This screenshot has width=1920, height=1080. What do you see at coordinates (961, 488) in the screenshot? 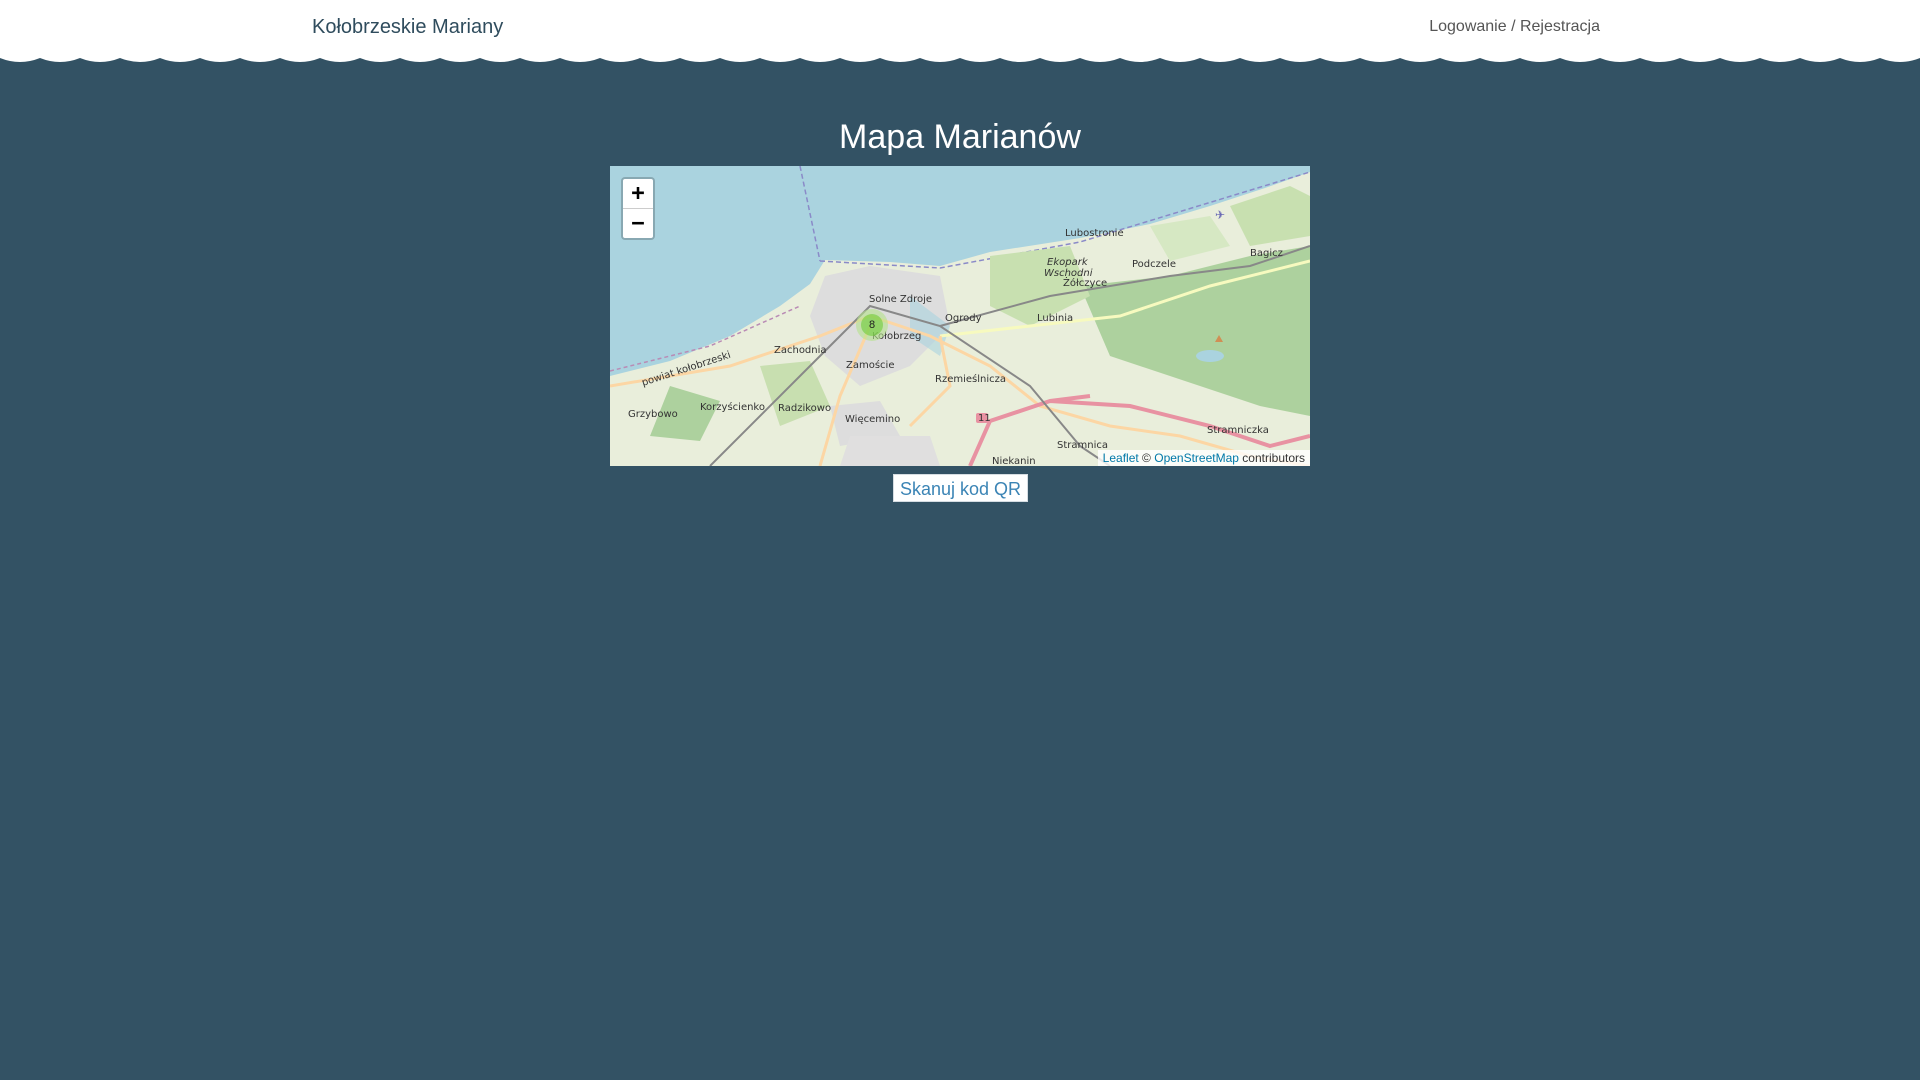
I see `scan-qr-button: Skanuj kod QR` at bounding box center [961, 488].